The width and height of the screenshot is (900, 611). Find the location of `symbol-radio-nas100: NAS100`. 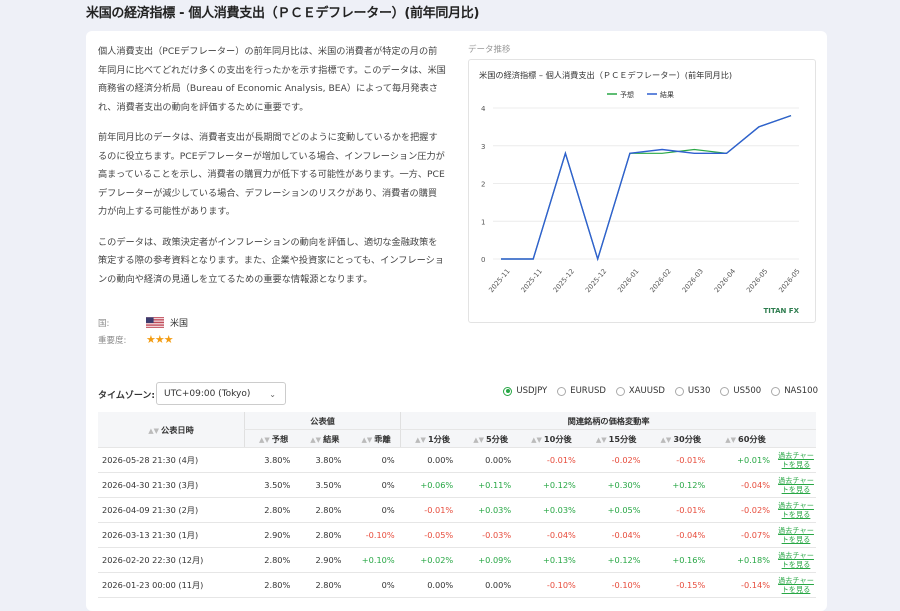

symbol-radio-nas100: NAS100 is located at coordinates (794, 391).